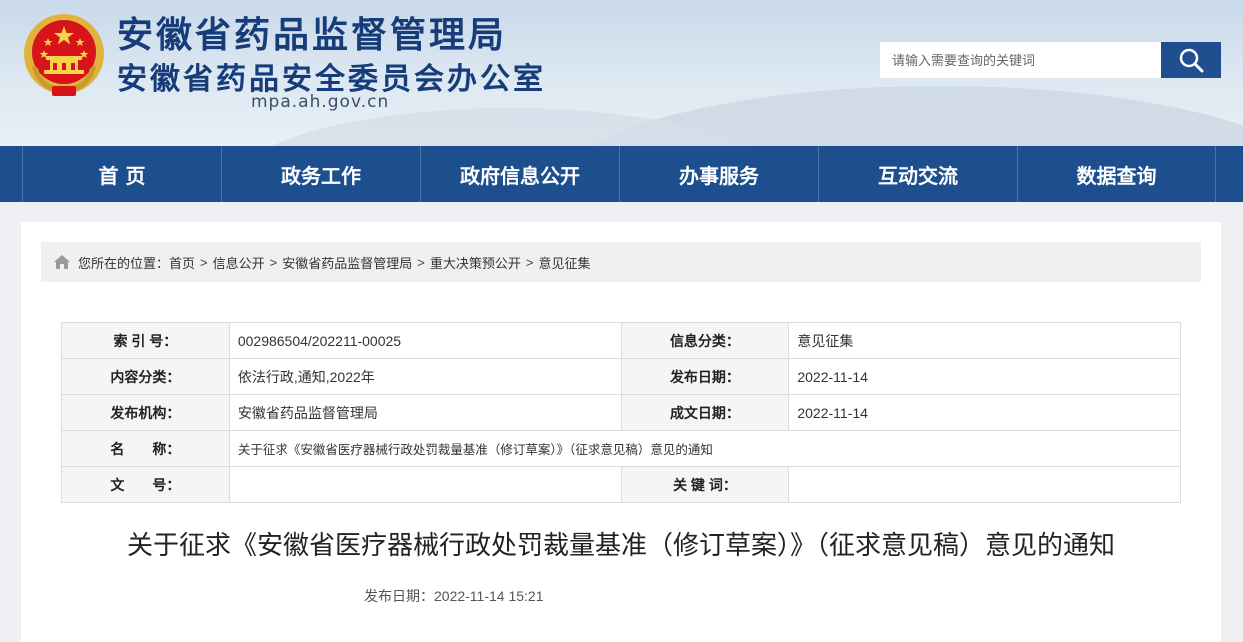 The height and width of the screenshot is (642, 1243). Describe the element at coordinates (984, 484) in the screenshot. I see `keywords-value` at that location.